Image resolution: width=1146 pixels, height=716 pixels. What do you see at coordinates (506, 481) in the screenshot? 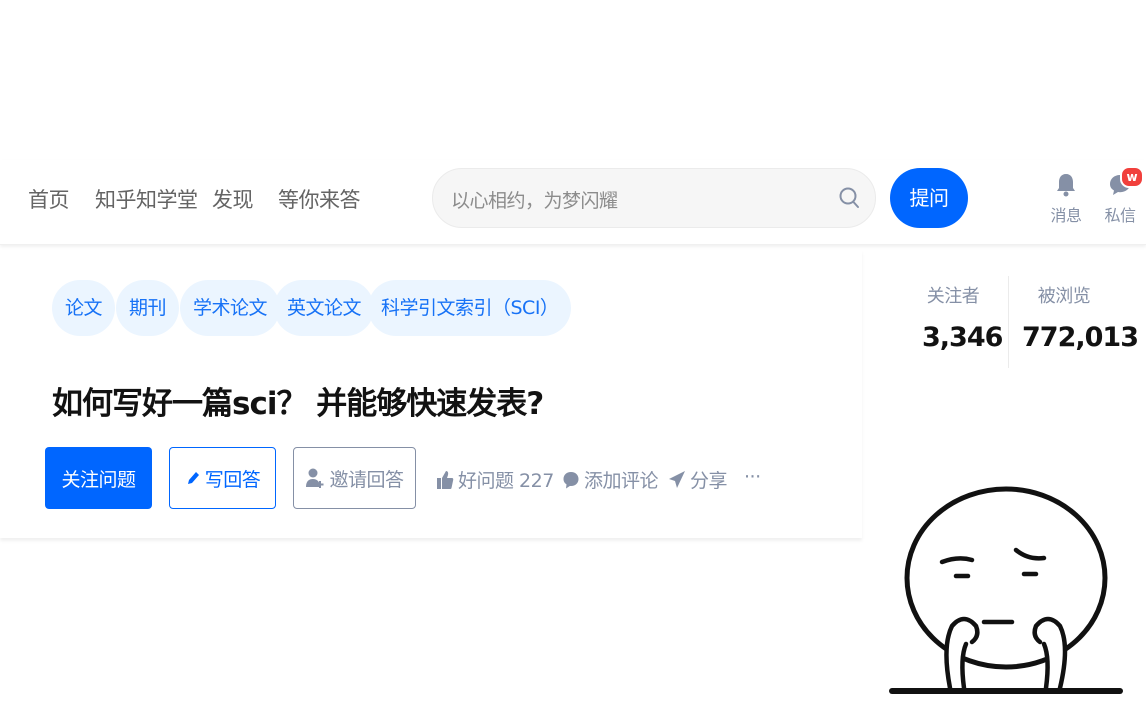
I see `good-question-label: 好问题 227` at bounding box center [506, 481].